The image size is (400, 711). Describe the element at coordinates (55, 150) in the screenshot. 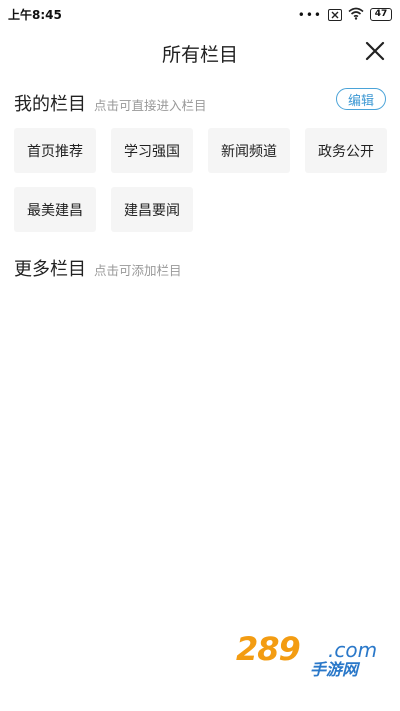

I see `channel-chip: 首页推荐` at that location.